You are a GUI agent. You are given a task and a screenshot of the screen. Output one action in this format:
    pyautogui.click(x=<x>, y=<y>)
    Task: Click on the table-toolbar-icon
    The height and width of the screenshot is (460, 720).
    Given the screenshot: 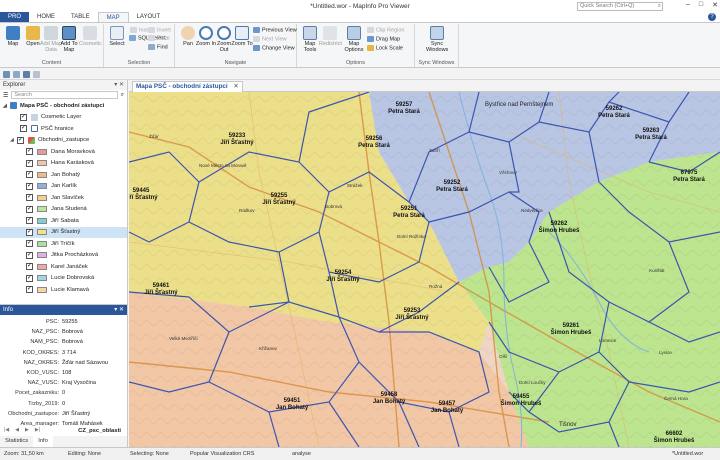 What is the action you would take?
    pyautogui.click(x=16, y=74)
    